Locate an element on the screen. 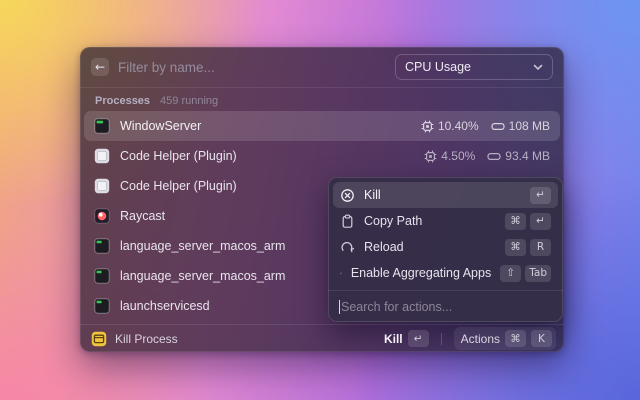 The height and width of the screenshot is (400, 640). menu-item-label: Kill is located at coordinates (372, 195).